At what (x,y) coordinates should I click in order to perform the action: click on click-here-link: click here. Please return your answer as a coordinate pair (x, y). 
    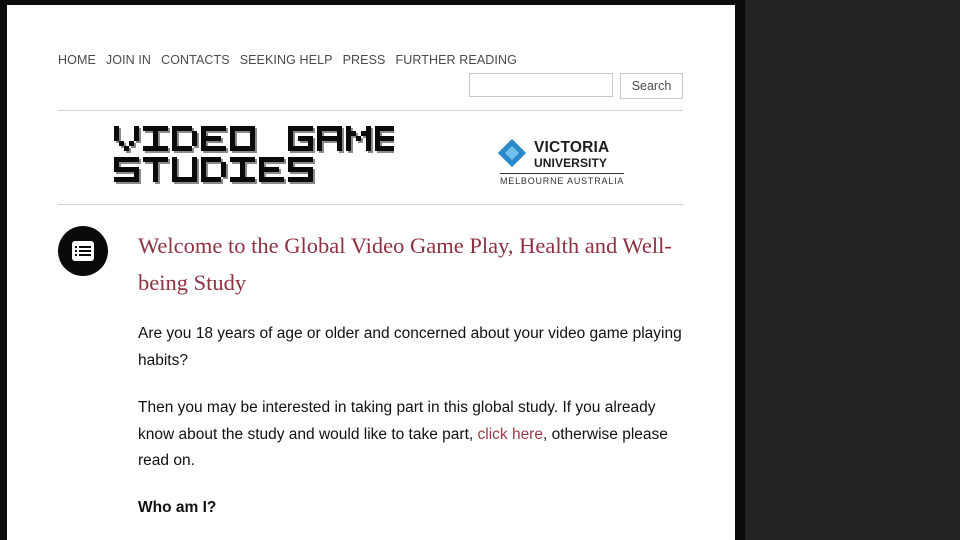
    Looking at the image, I should click on (510, 434).